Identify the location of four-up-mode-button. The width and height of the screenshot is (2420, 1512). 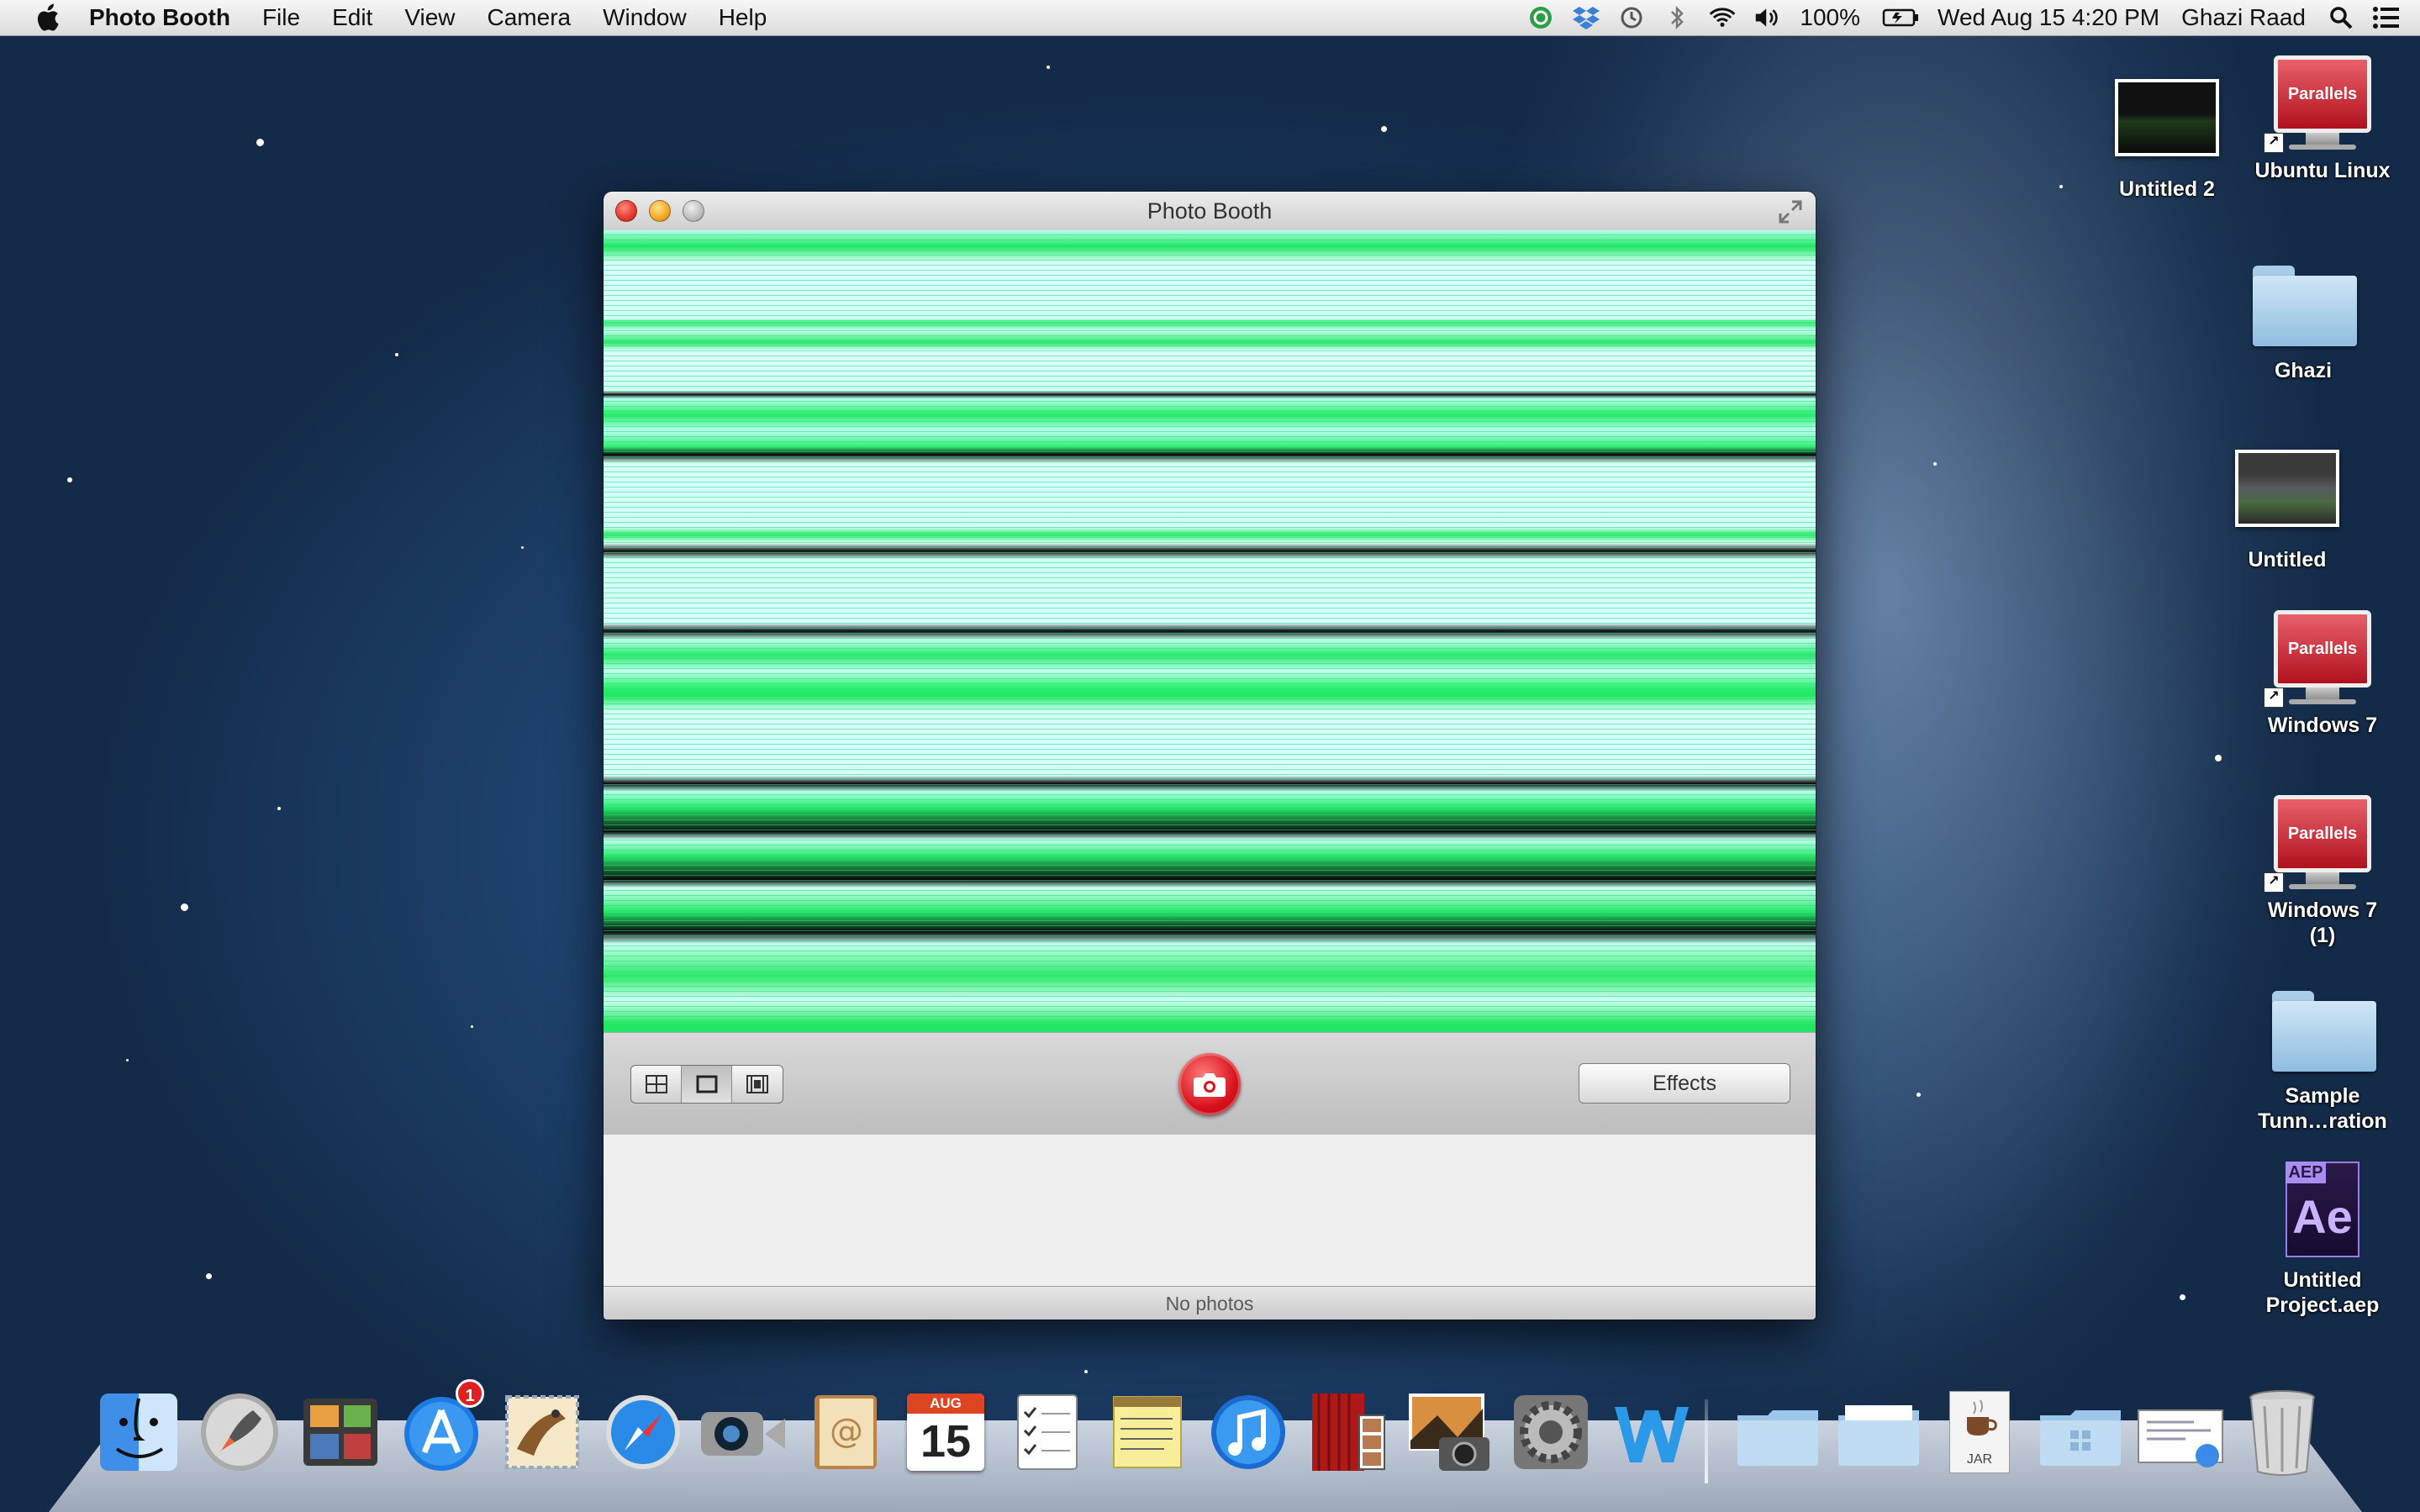
(656, 1084).